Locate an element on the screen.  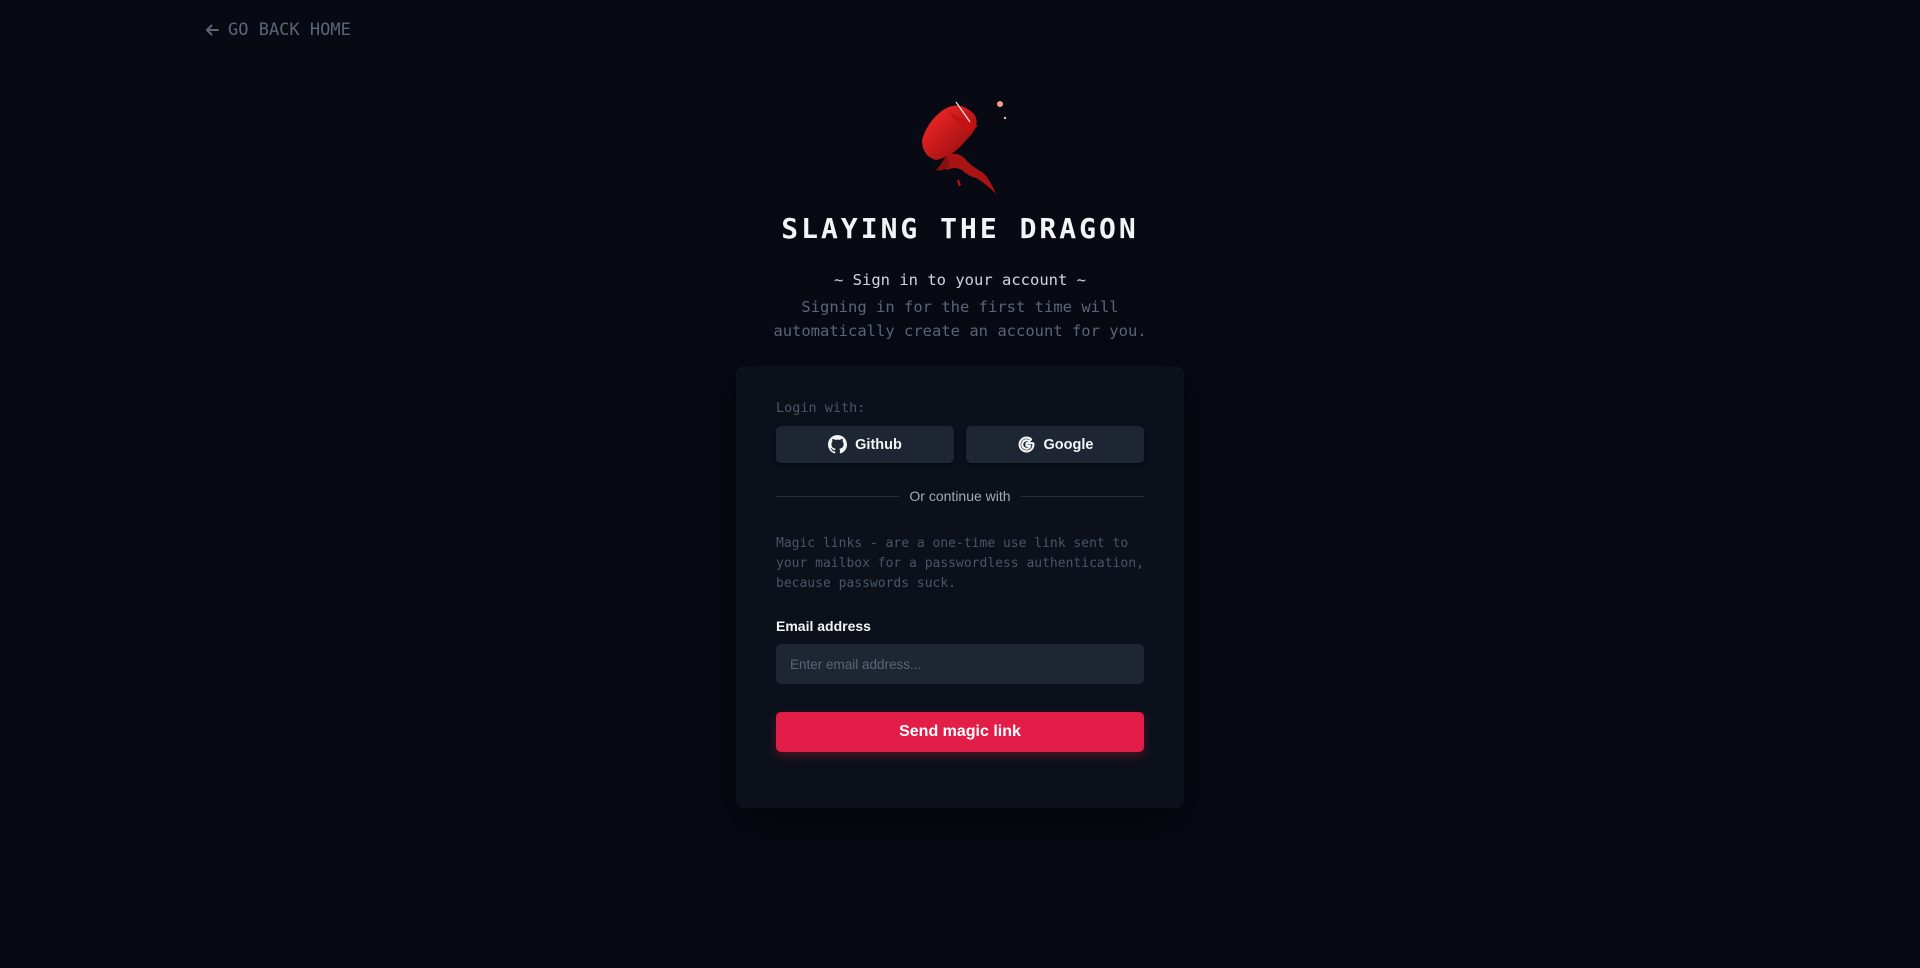
github-login-button: Github is located at coordinates (865, 444).